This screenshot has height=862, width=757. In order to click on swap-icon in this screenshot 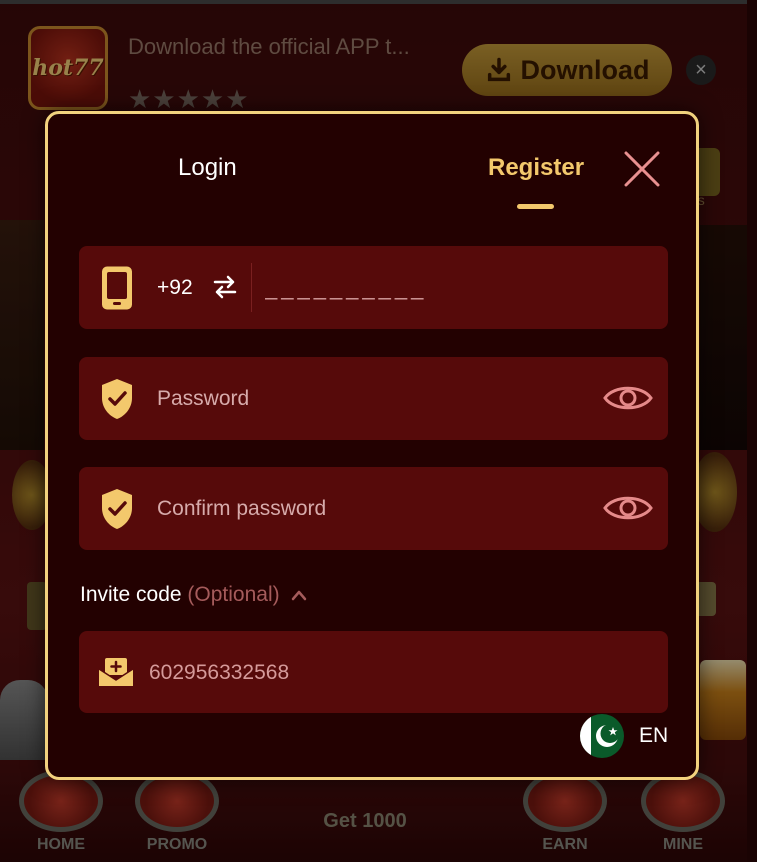, I will do `click(225, 287)`.